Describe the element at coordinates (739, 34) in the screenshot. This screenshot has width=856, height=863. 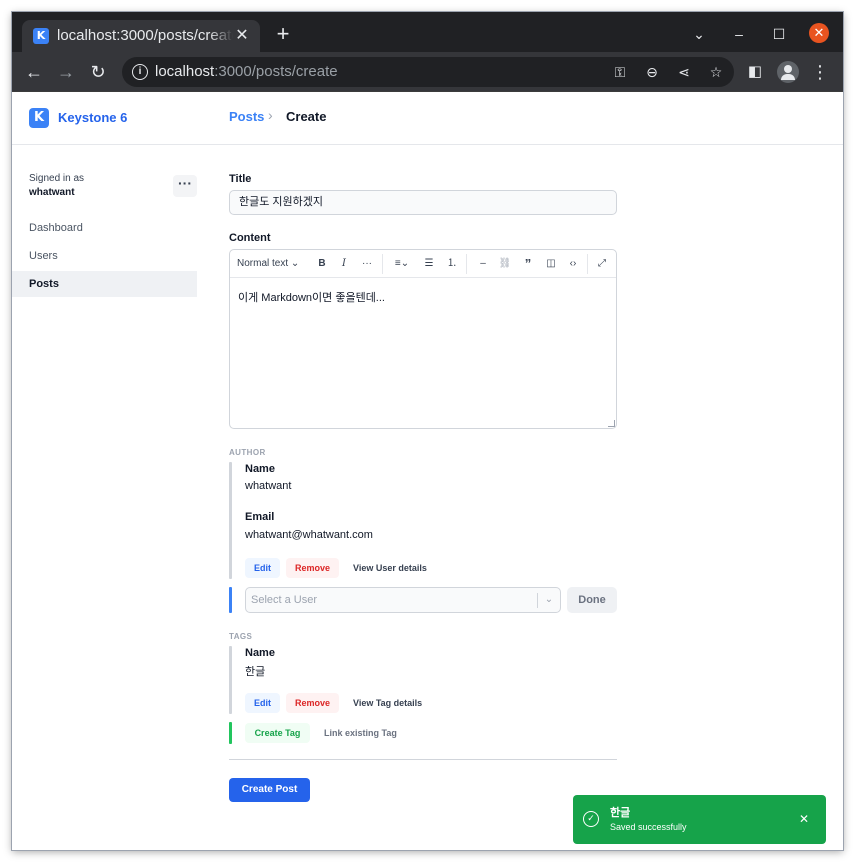
I see `minimize-icon: –` at that location.